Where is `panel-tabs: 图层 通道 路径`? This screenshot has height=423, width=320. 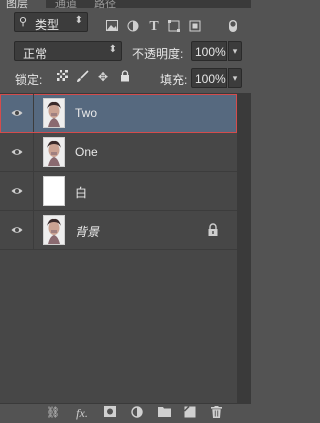
panel-tabs: 图层 通道 路径 is located at coordinates (125, 5).